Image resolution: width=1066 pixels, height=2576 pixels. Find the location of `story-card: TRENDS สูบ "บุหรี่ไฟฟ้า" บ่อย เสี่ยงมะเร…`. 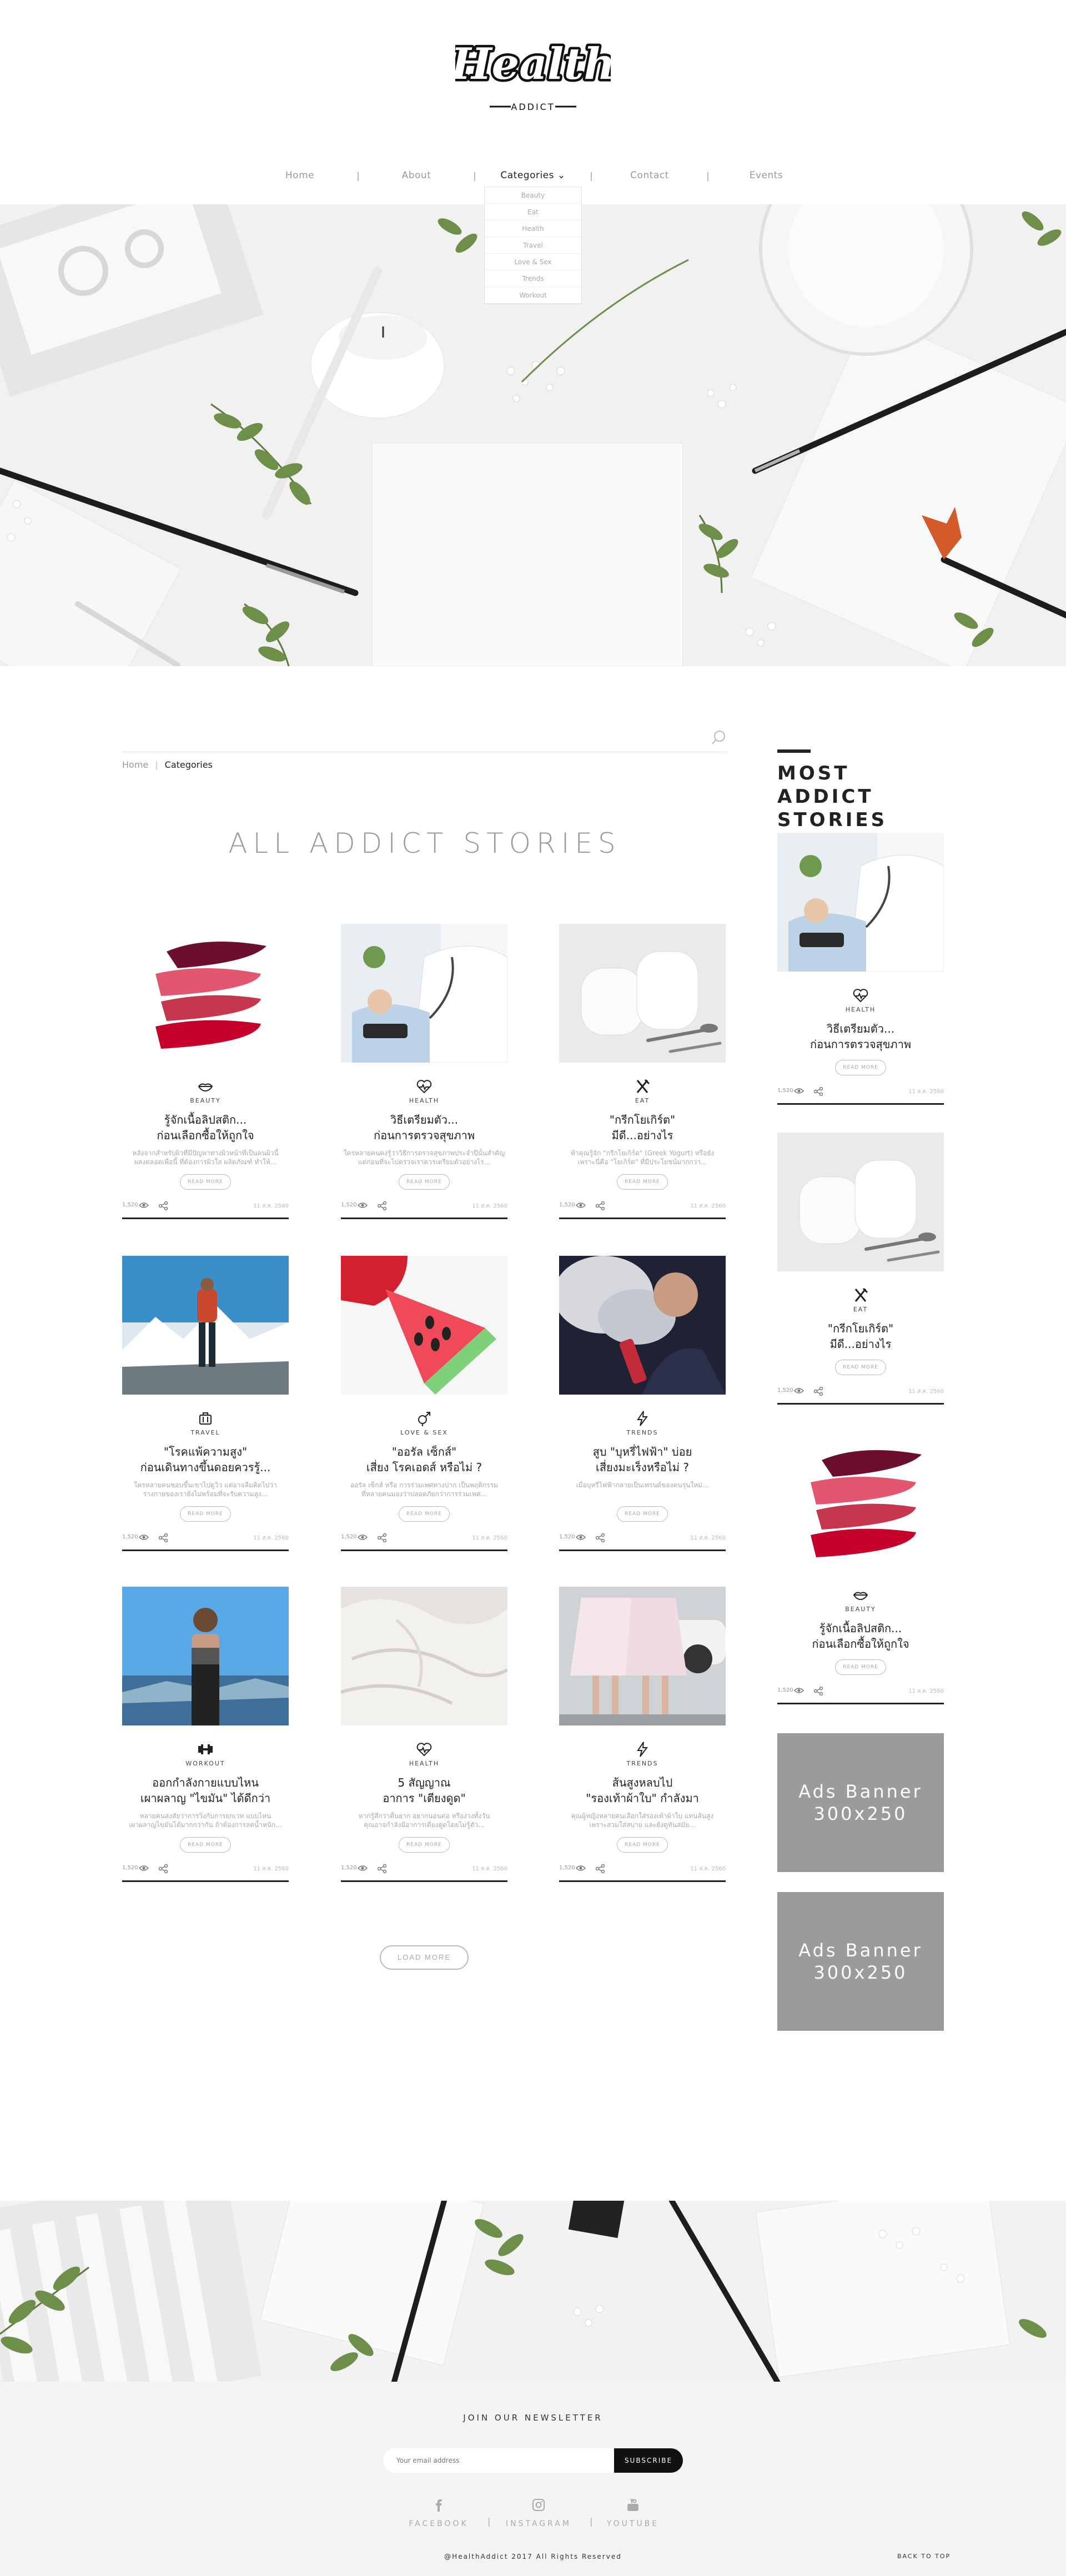

story-card: TRENDS สูบ "บุหรี่ไฟฟ้า" บ่อย เสี่ยงมะเร… is located at coordinates (642, 1403).